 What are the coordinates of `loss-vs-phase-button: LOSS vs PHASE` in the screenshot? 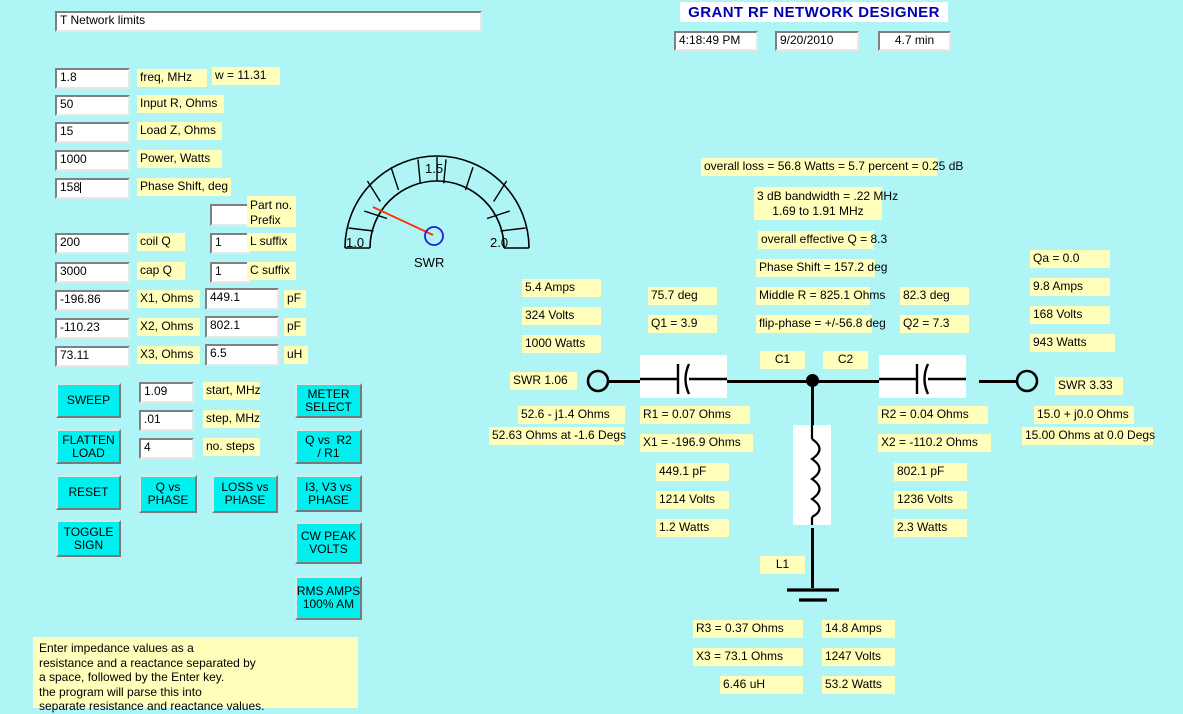 It's located at (245, 494).